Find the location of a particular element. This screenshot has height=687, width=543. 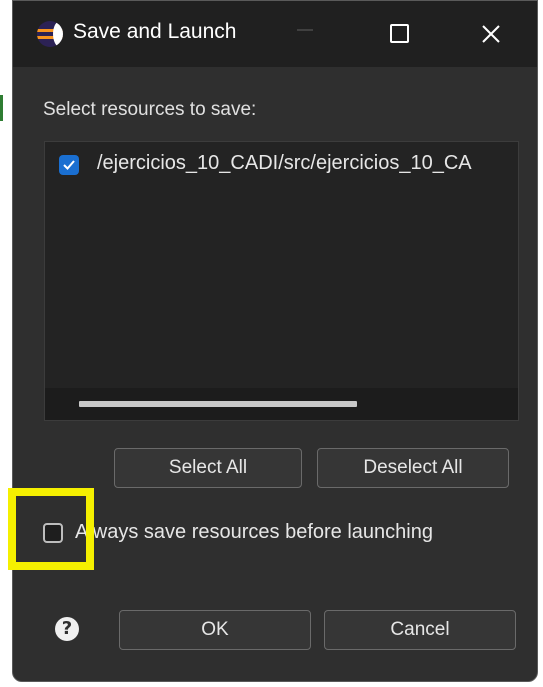

help-icon: ? is located at coordinates (67, 629).